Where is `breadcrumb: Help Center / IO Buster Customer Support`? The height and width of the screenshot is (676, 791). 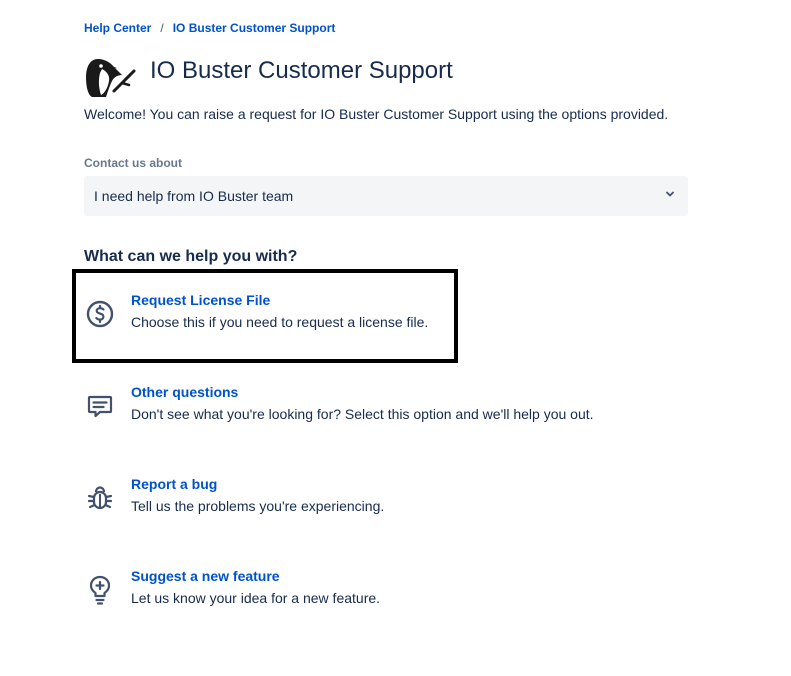 breadcrumb: Help Center / IO Buster Customer Support is located at coordinates (209, 28).